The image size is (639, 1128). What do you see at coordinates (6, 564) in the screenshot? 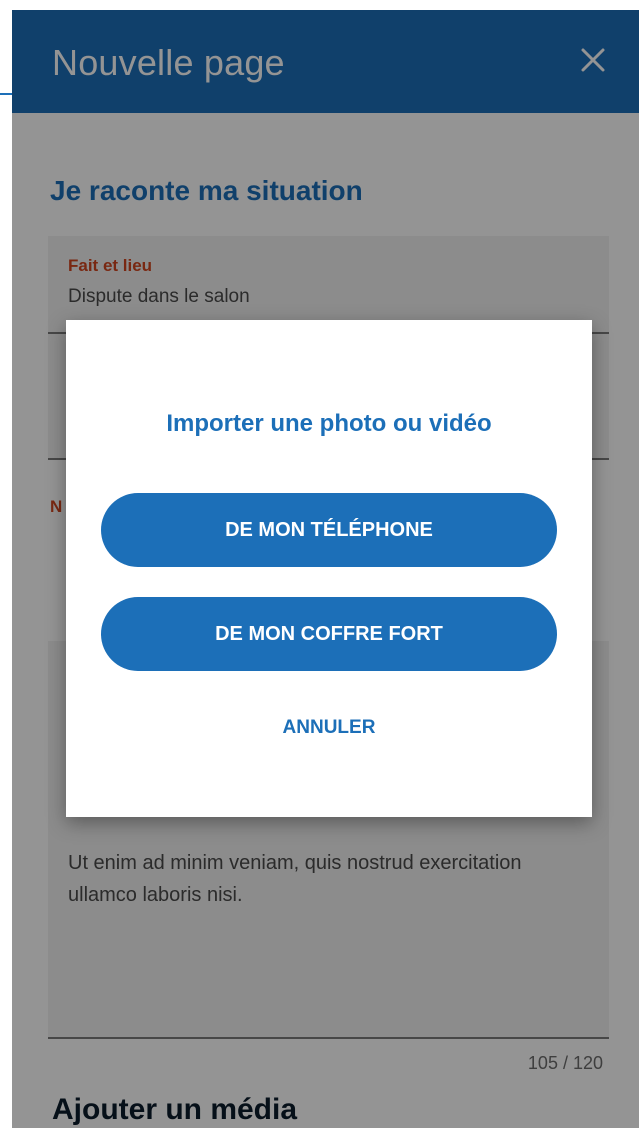
I see `left-edge-strip` at bounding box center [6, 564].